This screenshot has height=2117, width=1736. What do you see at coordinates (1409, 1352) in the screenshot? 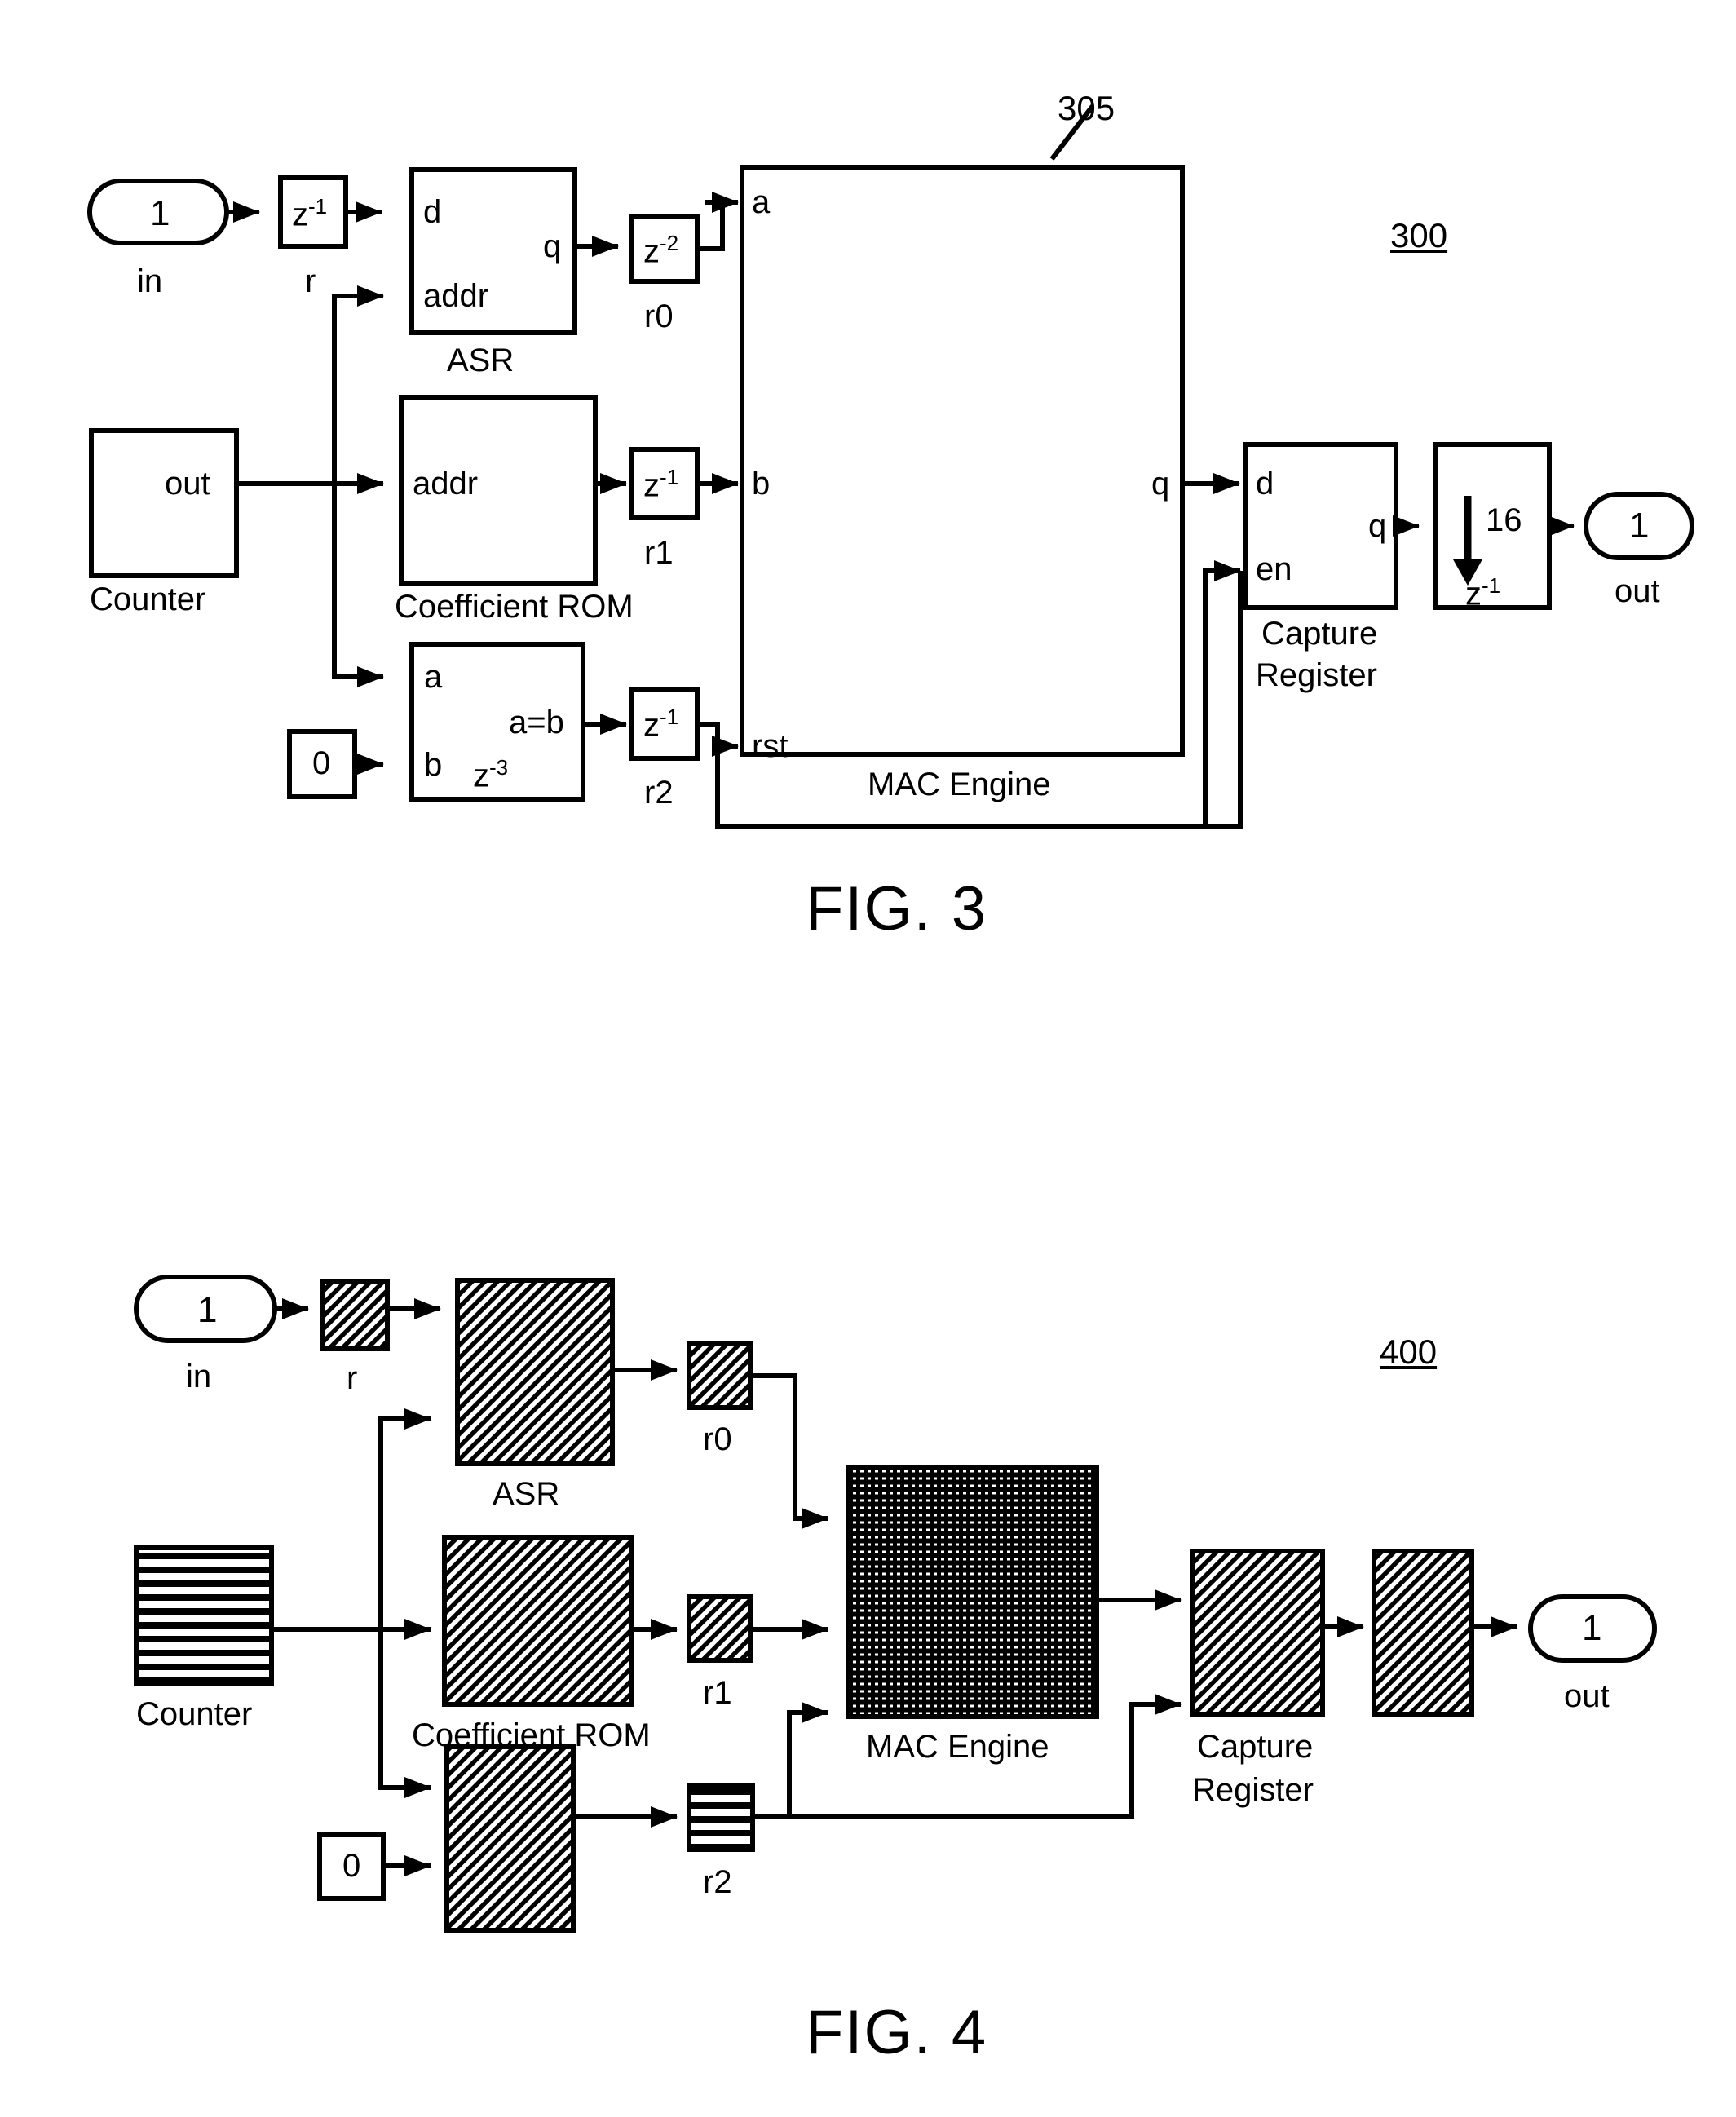
I see `fig4-reference-400: 400` at bounding box center [1409, 1352].